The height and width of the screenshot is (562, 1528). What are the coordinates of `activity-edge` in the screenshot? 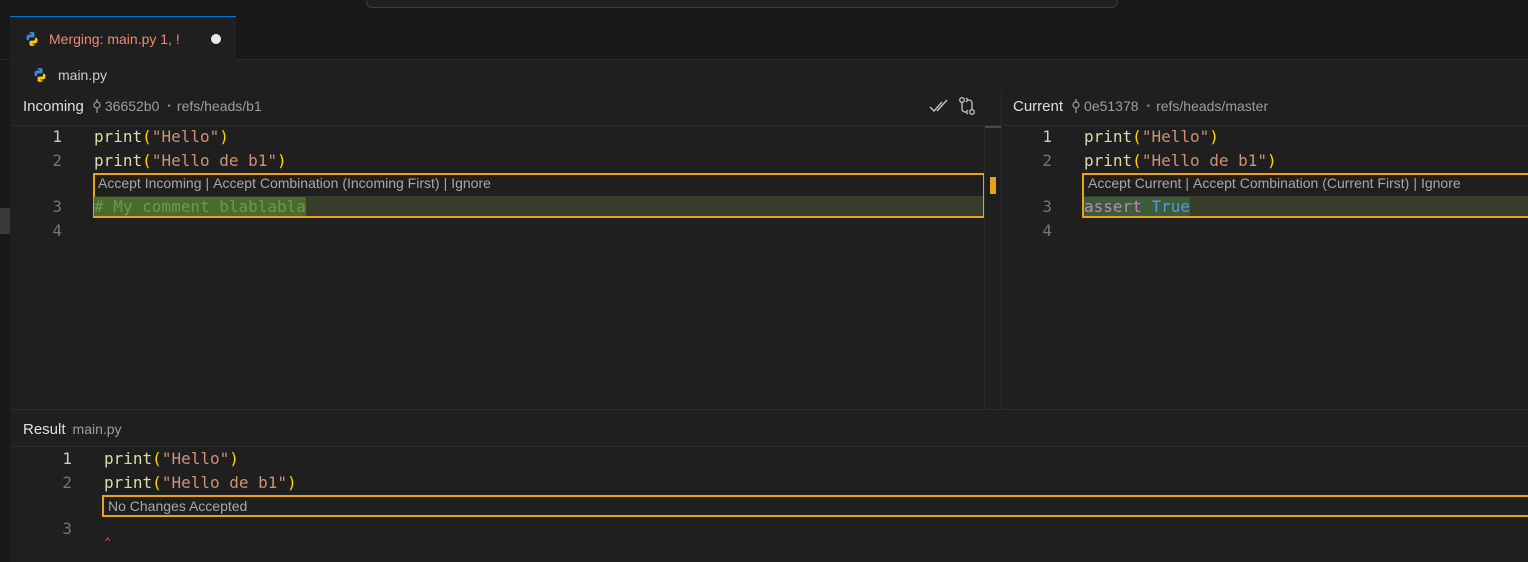 It's located at (5, 311).